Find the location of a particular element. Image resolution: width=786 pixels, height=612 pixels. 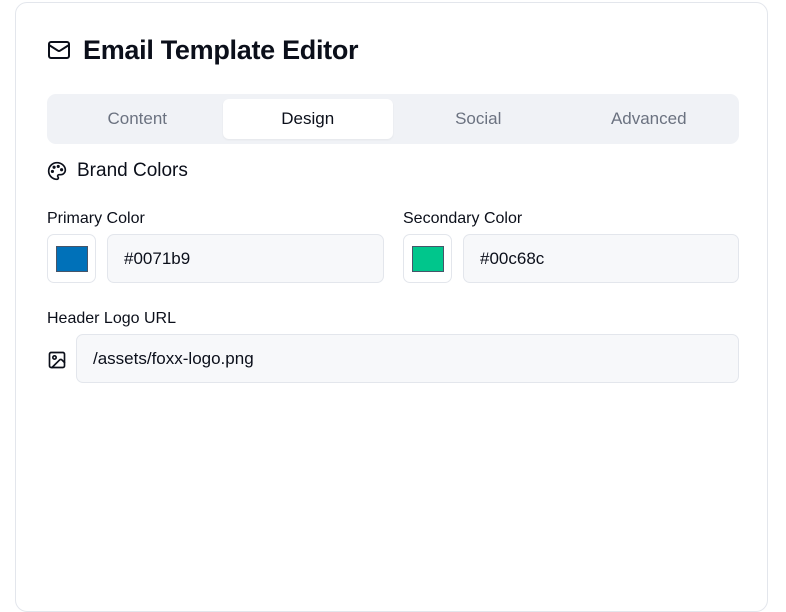

tab-bar: Content Design Social Advanced is located at coordinates (393, 119).